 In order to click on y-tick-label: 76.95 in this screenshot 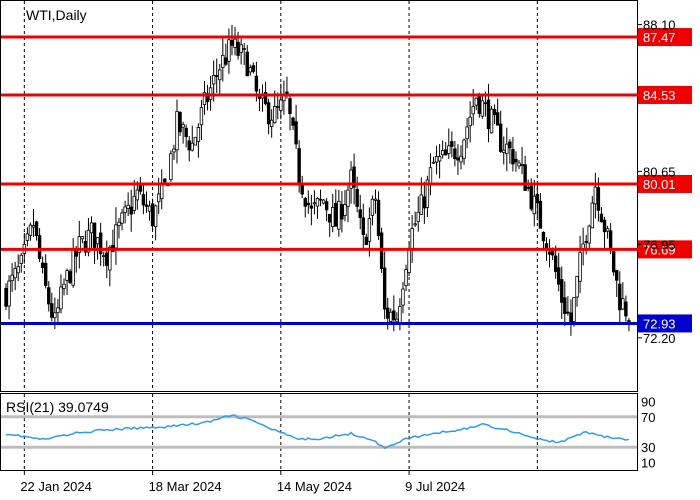, I will do `click(659, 244)`.